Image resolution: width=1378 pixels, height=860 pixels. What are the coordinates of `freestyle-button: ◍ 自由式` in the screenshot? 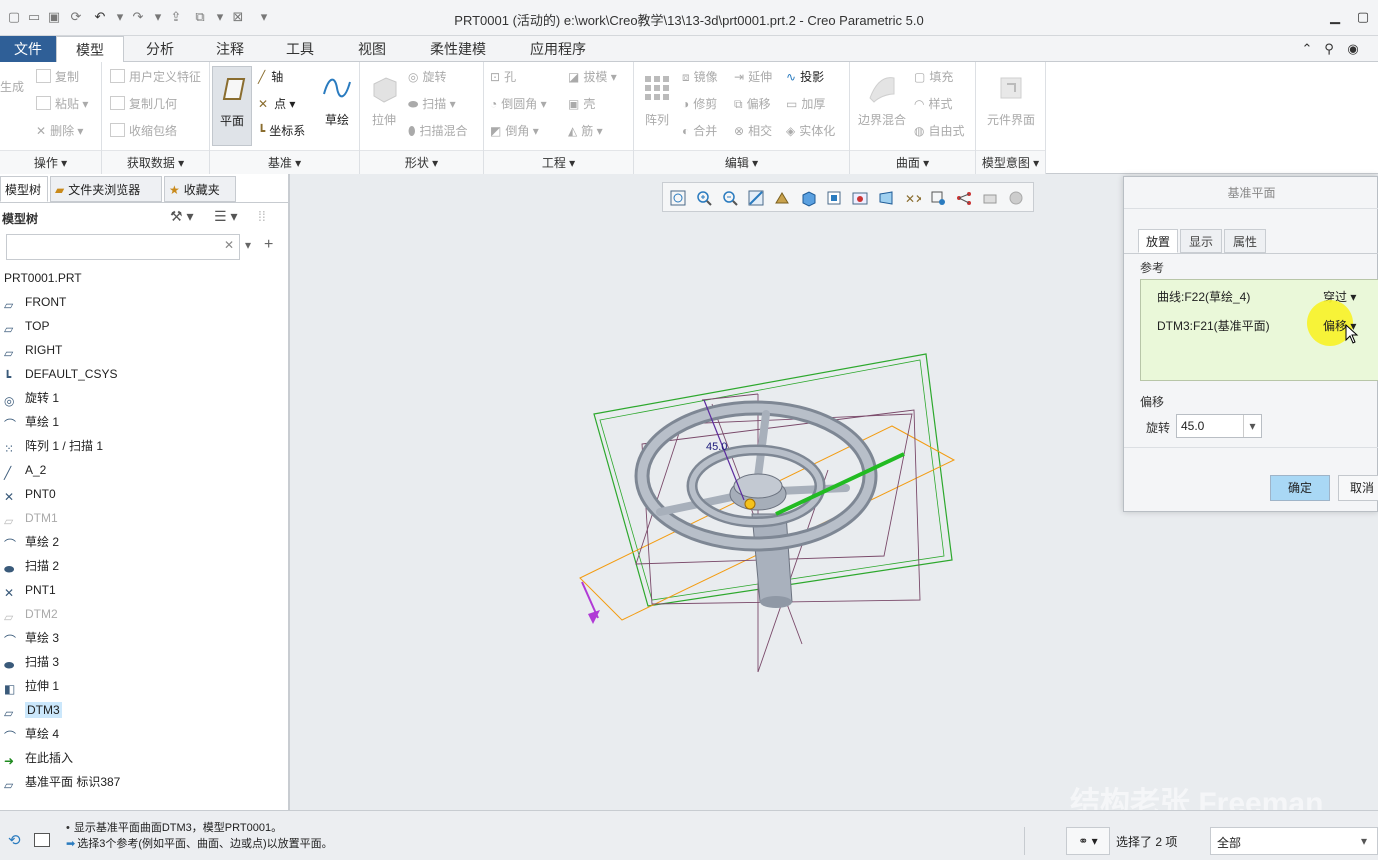 It's located at (939, 131).